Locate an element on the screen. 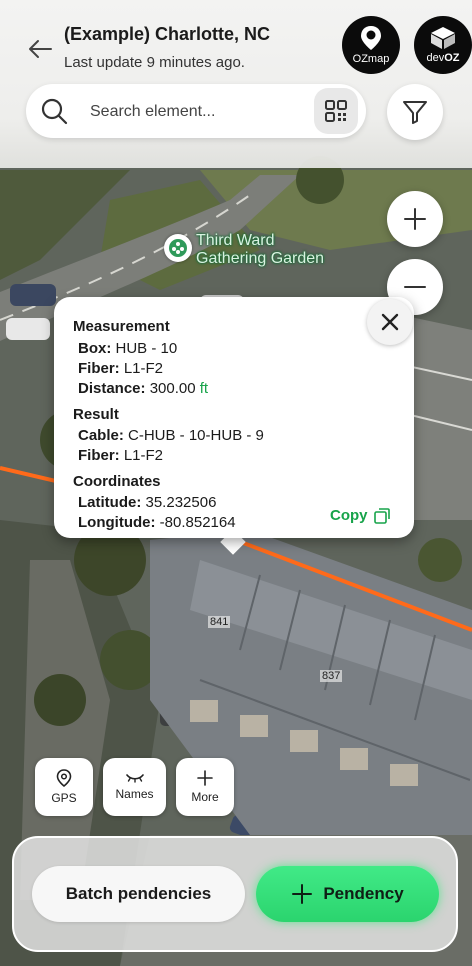 This screenshot has height=966, width=472. fiber-row: Fiber: L1-F2 is located at coordinates (120, 368).